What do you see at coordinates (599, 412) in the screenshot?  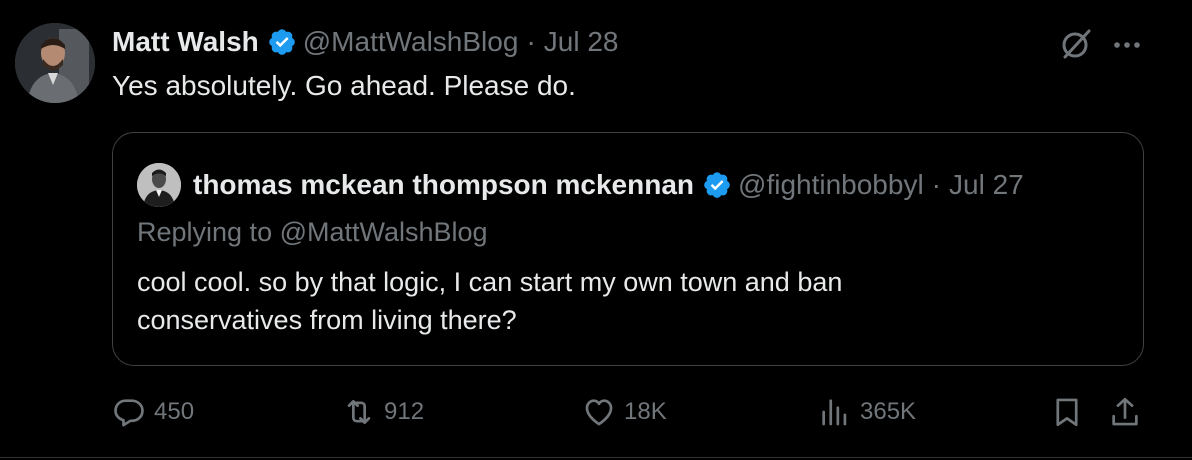 I see `heart-icon` at bounding box center [599, 412].